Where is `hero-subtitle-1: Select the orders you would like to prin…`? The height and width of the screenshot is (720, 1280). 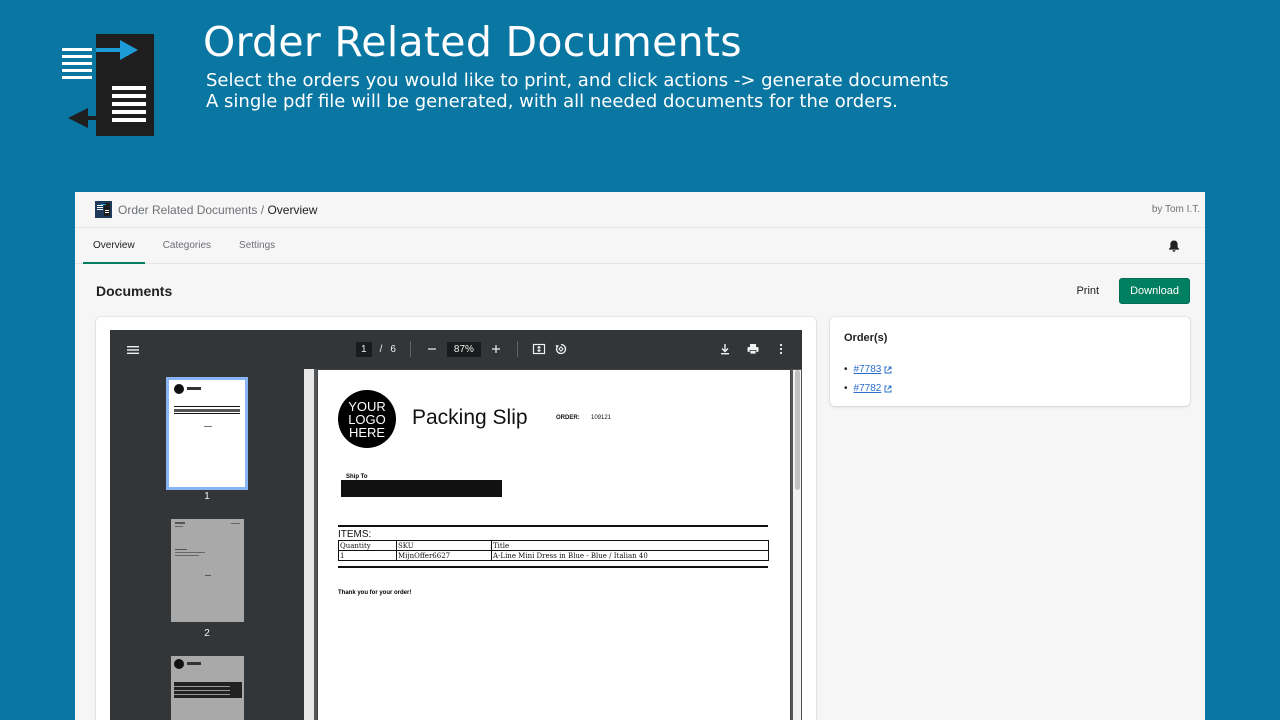
hero-subtitle-1: Select the orders you would like to prin… is located at coordinates (577, 80).